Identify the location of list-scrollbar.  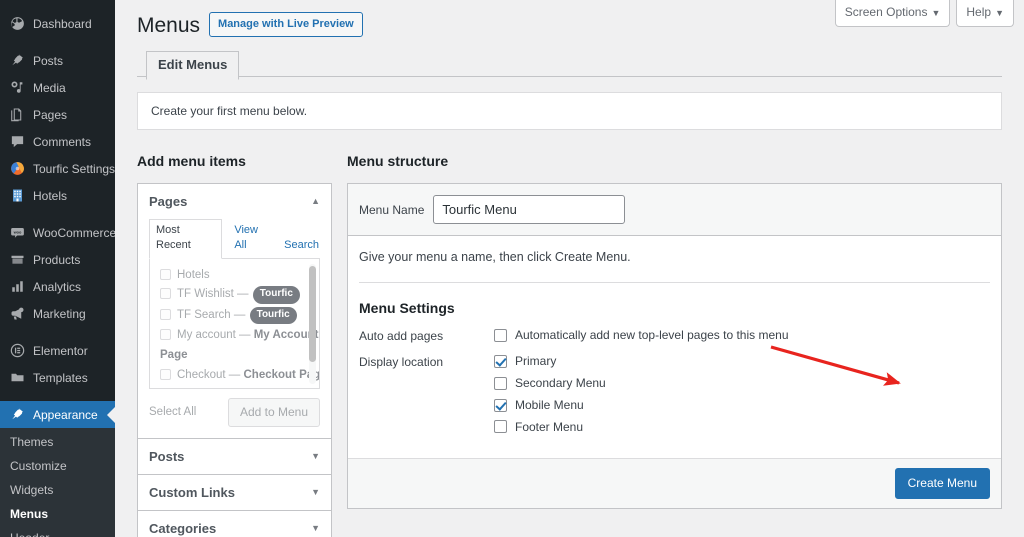
(312, 323).